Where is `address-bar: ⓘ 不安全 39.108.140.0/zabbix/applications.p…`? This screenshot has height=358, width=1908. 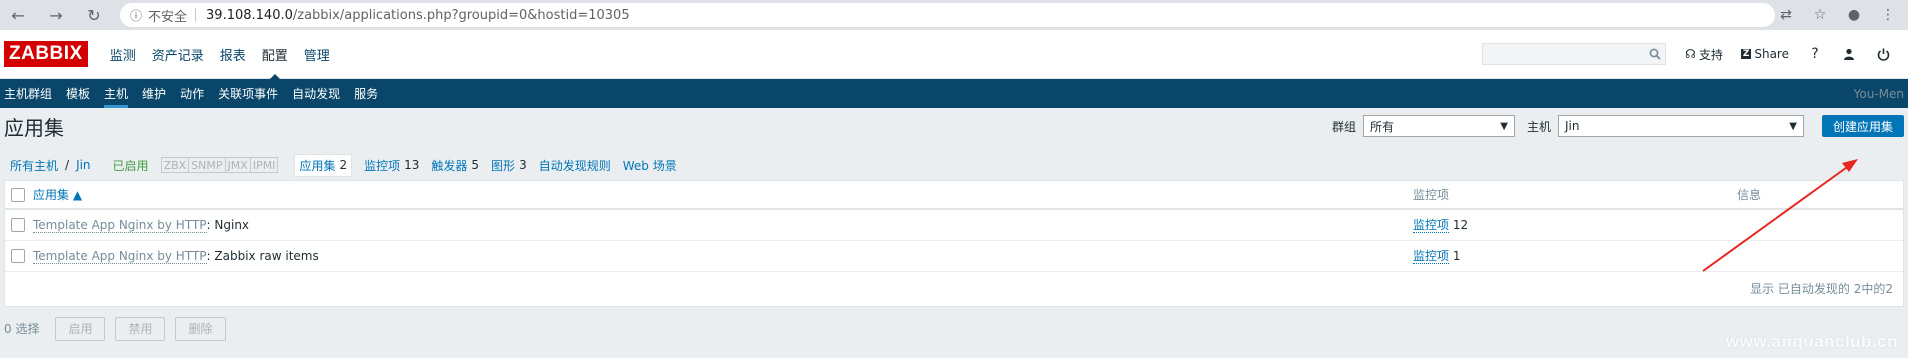 address-bar: ⓘ 不安全 39.108.140.0/zabbix/applications.p… is located at coordinates (947, 15).